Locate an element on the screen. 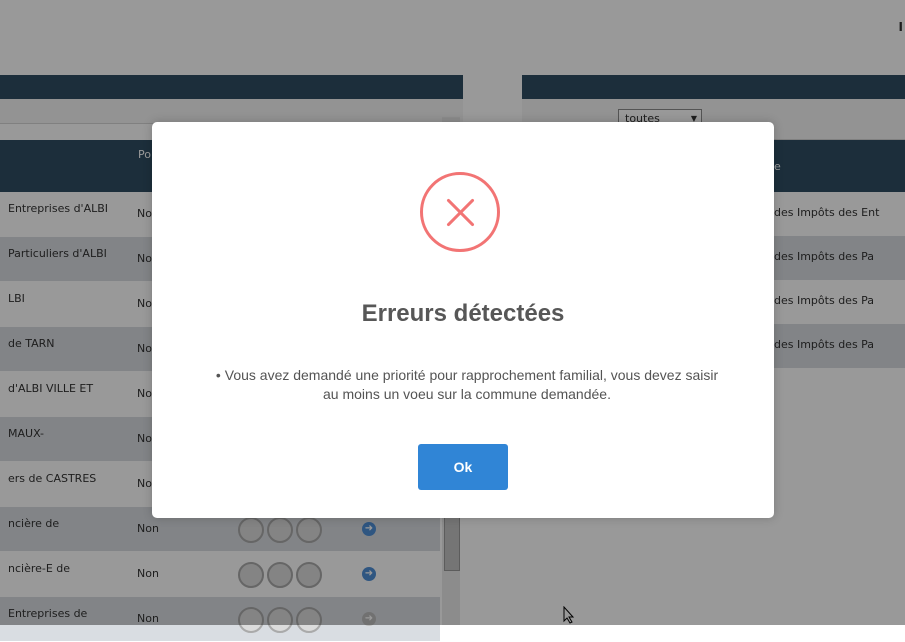  ok-button: Ok is located at coordinates (463, 467).